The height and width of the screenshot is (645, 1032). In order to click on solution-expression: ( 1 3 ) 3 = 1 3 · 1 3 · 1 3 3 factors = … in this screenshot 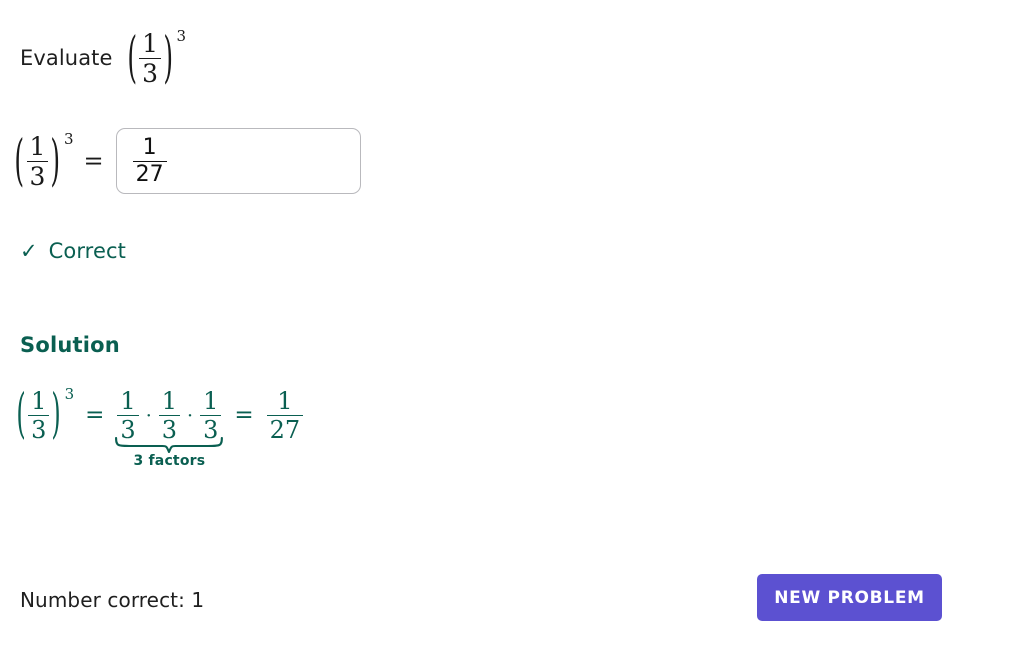, I will do `click(160, 425)`.